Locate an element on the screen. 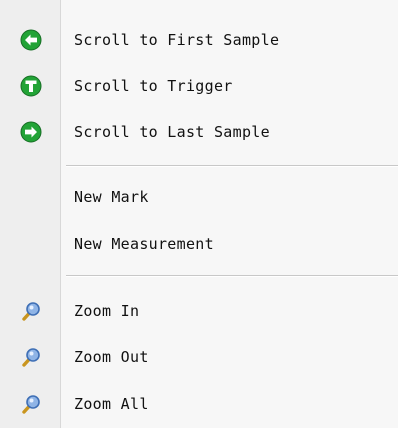 Image resolution: width=398 pixels, height=428 pixels. menu-item-scroll-to-trigger: Scroll to Trigger is located at coordinates (199, 86).